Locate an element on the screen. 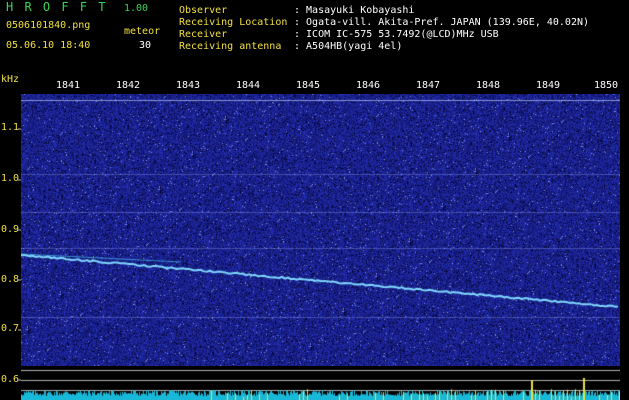 This screenshot has width=629, height=400. reference-band-canvas is located at coordinates (320, 383).